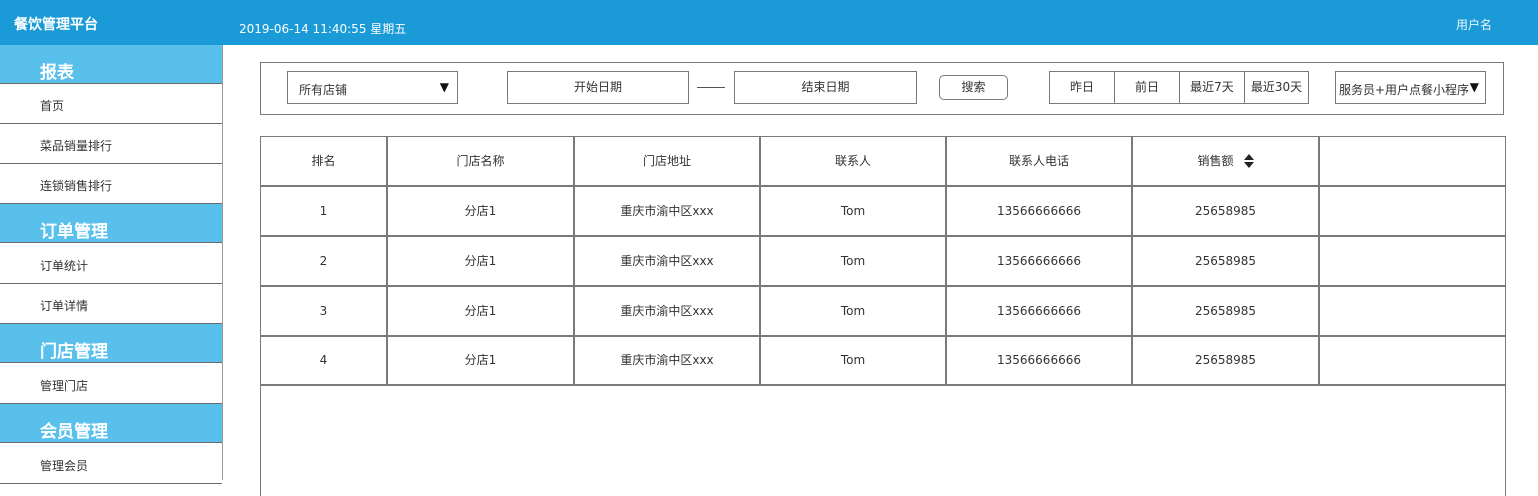 The width and height of the screenshot is (1538, 496). I want to click on table-cell-rank: 3, so click(324, 312).